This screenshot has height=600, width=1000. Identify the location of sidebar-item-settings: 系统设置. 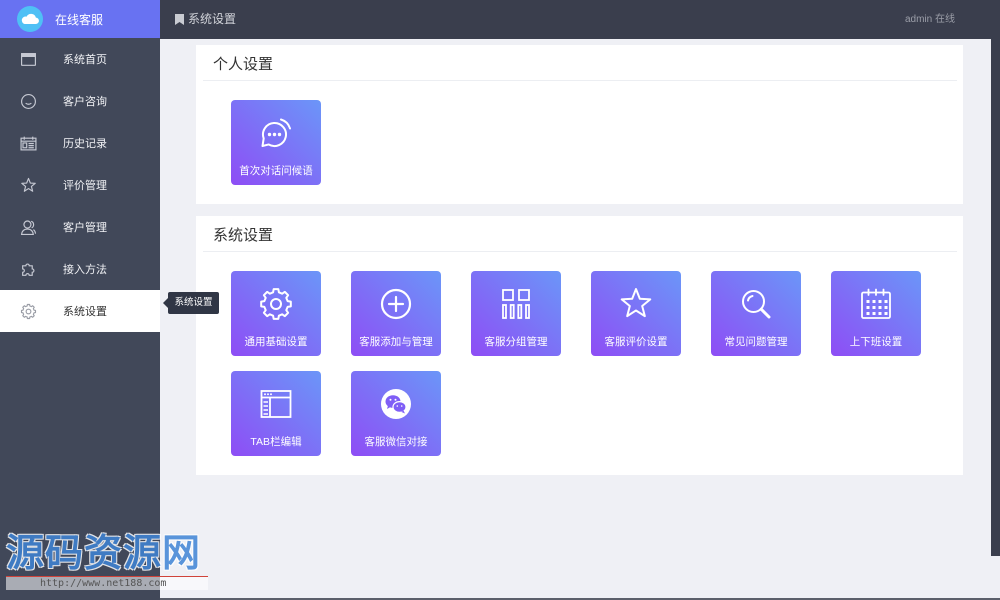
(80, 311).